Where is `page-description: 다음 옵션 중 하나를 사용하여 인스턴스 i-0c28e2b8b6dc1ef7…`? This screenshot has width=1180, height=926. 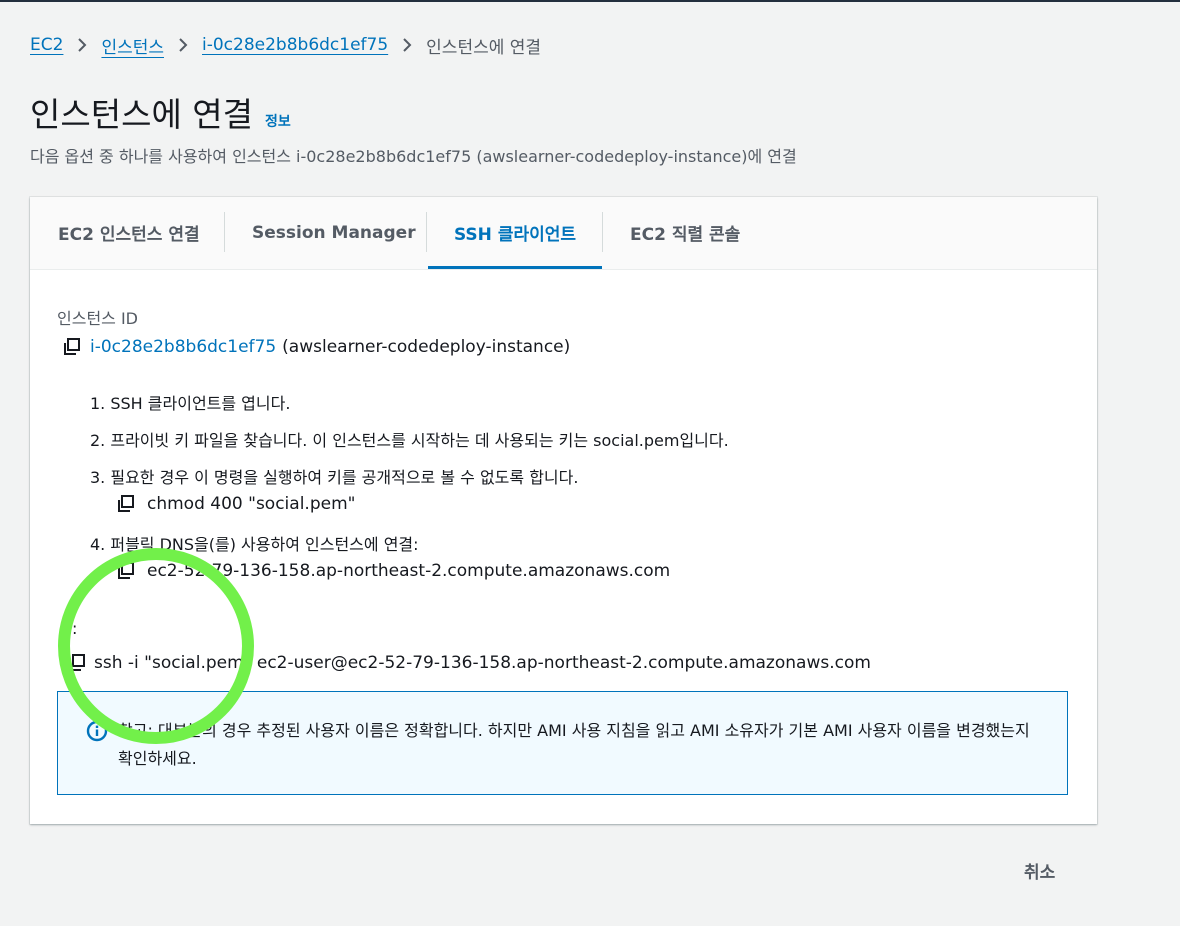
page-description: 다음 옵션 중 하나를 사용하여 인스턴스 i-0c28e2b8b6dc1ef7… is located at coordinates (413, 156).